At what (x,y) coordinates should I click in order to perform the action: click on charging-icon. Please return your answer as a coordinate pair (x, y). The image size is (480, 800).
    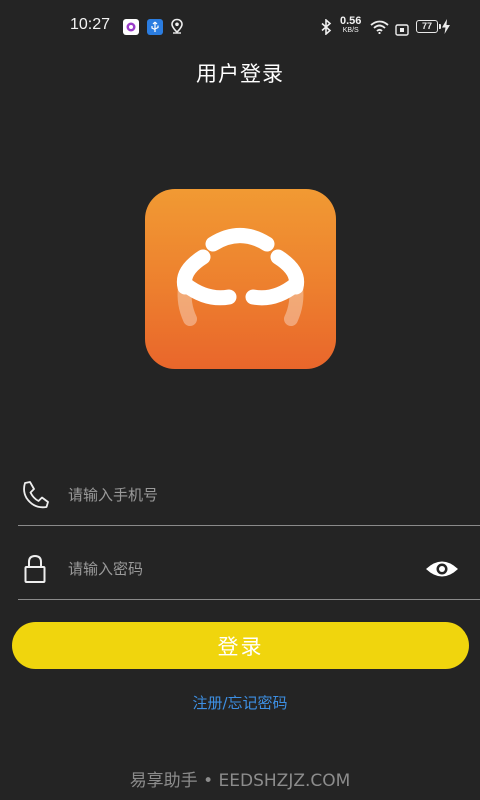
    Looking at the image, I should click on (446, 28).